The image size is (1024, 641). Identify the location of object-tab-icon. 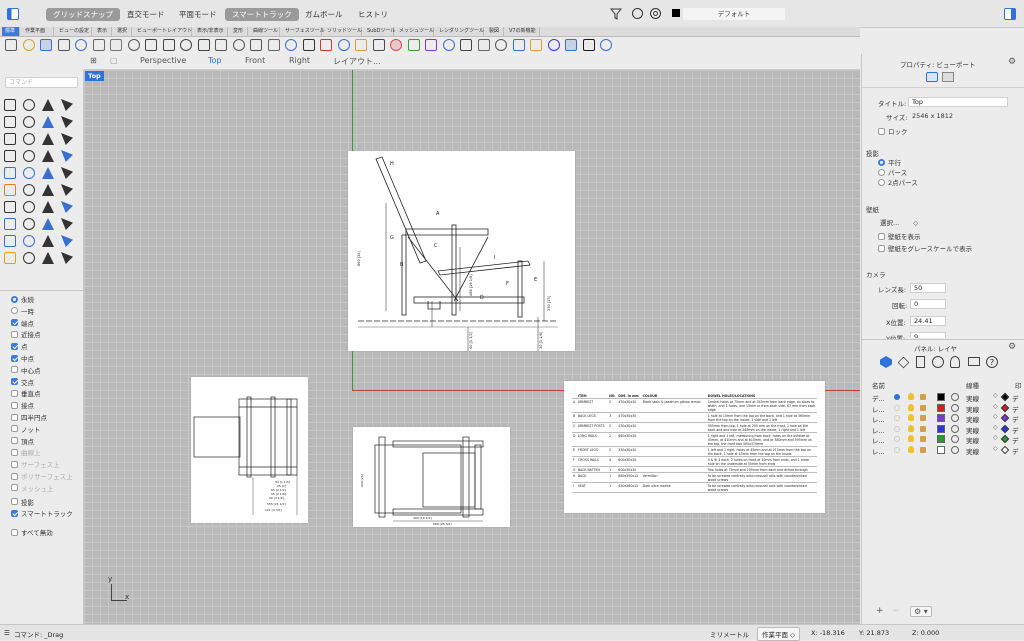
(948, 77).